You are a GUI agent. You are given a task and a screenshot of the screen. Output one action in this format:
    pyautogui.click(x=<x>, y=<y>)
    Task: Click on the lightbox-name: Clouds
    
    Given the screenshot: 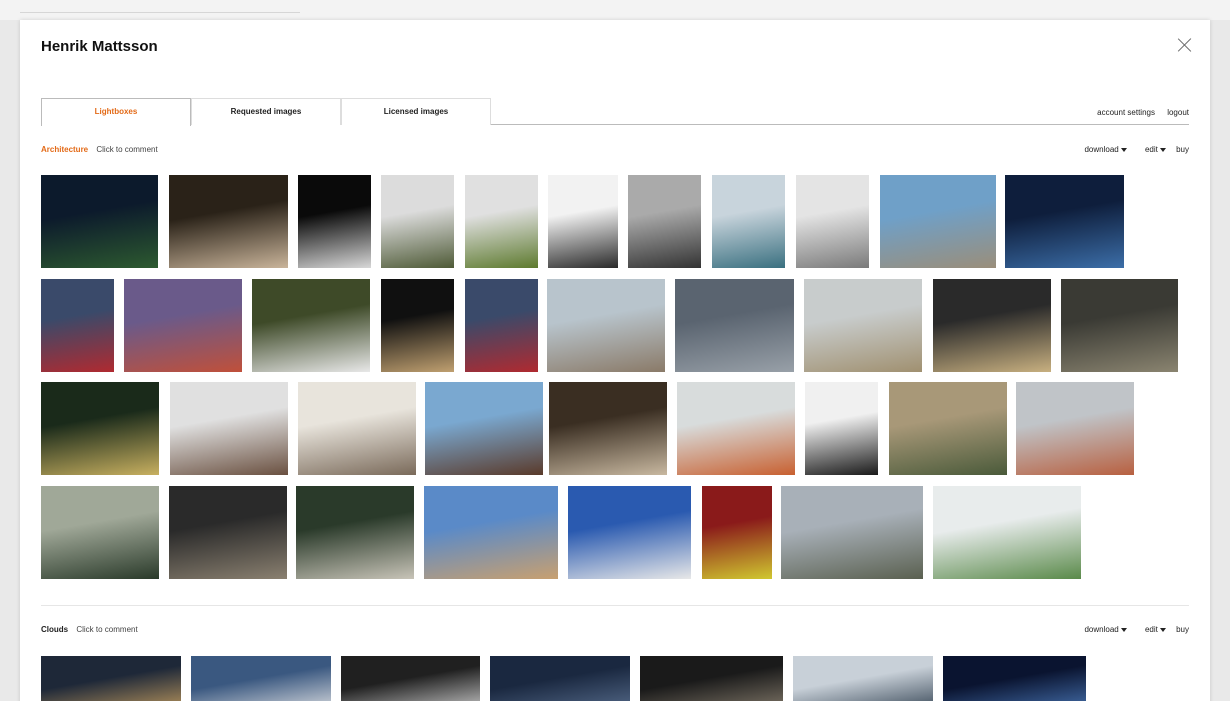 What is the action you would take?
    pyautogui.click(x=54, y=629)
    